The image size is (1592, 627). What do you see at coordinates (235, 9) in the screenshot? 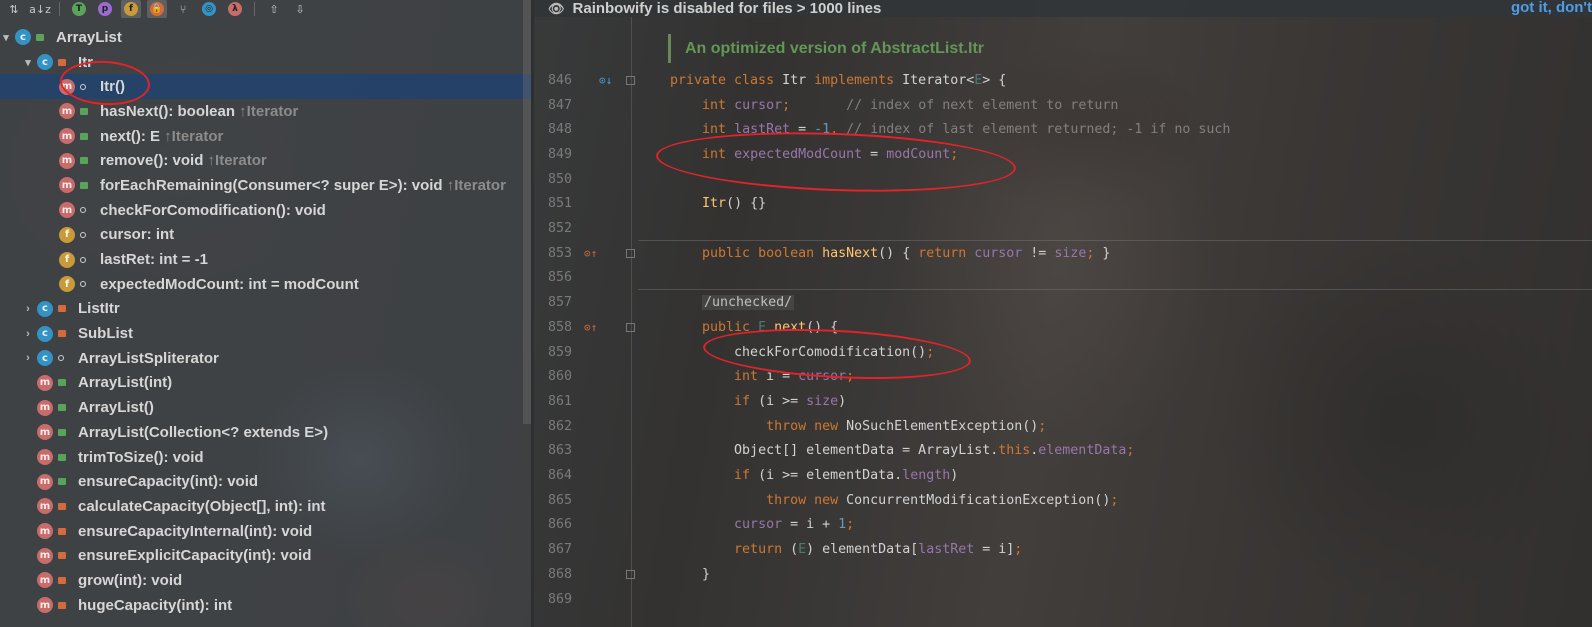
I see `show-lambda-icon: λ` at bounding box center [235, 9].